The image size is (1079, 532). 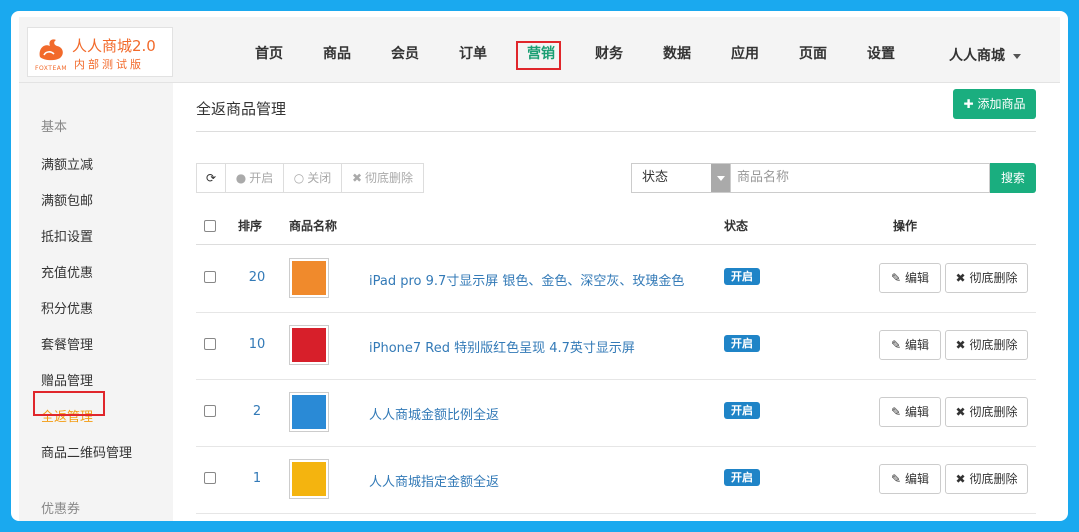 What do you see at coordinates (968, 104) in the screenshot?
I see `plus-icon: ✚` at bounding box center [968, 104].